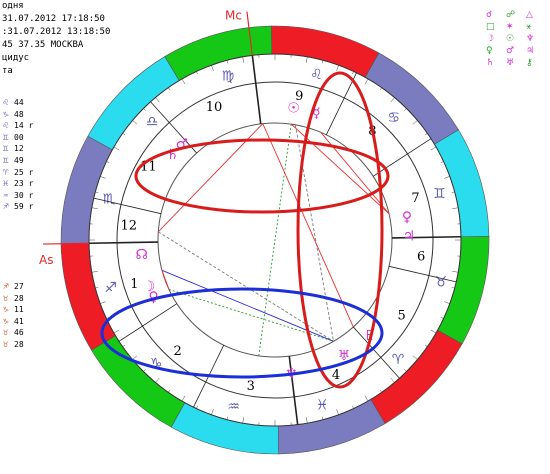  Describe the element at coordinates (134, 284) in the screenshot. I see `house-number: 1` at that location.